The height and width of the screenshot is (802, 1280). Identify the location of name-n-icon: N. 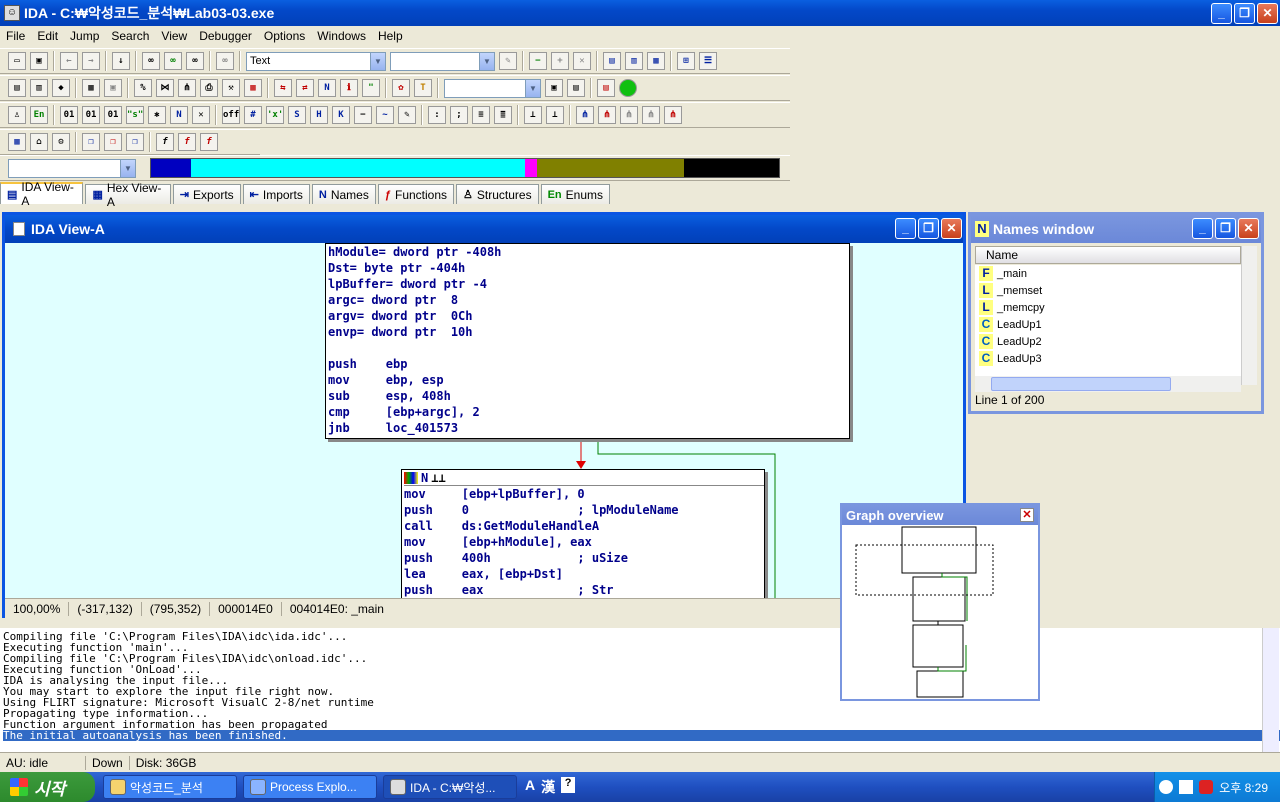
(327, 88).